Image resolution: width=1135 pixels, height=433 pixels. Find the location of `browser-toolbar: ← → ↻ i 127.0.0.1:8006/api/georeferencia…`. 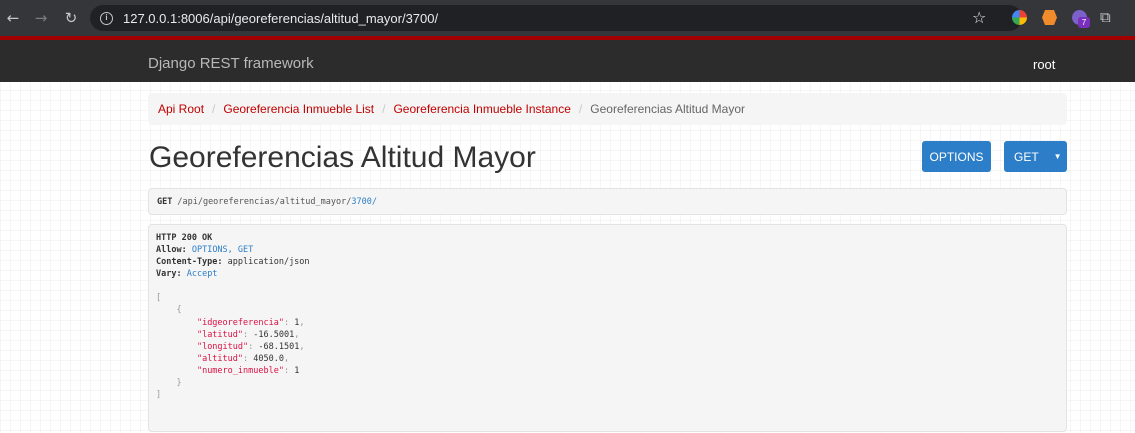

browser-toolbar: ← → ↻ i 127.0.0.1:8006/api/georeferencia… is located at coordinates (567, 18).